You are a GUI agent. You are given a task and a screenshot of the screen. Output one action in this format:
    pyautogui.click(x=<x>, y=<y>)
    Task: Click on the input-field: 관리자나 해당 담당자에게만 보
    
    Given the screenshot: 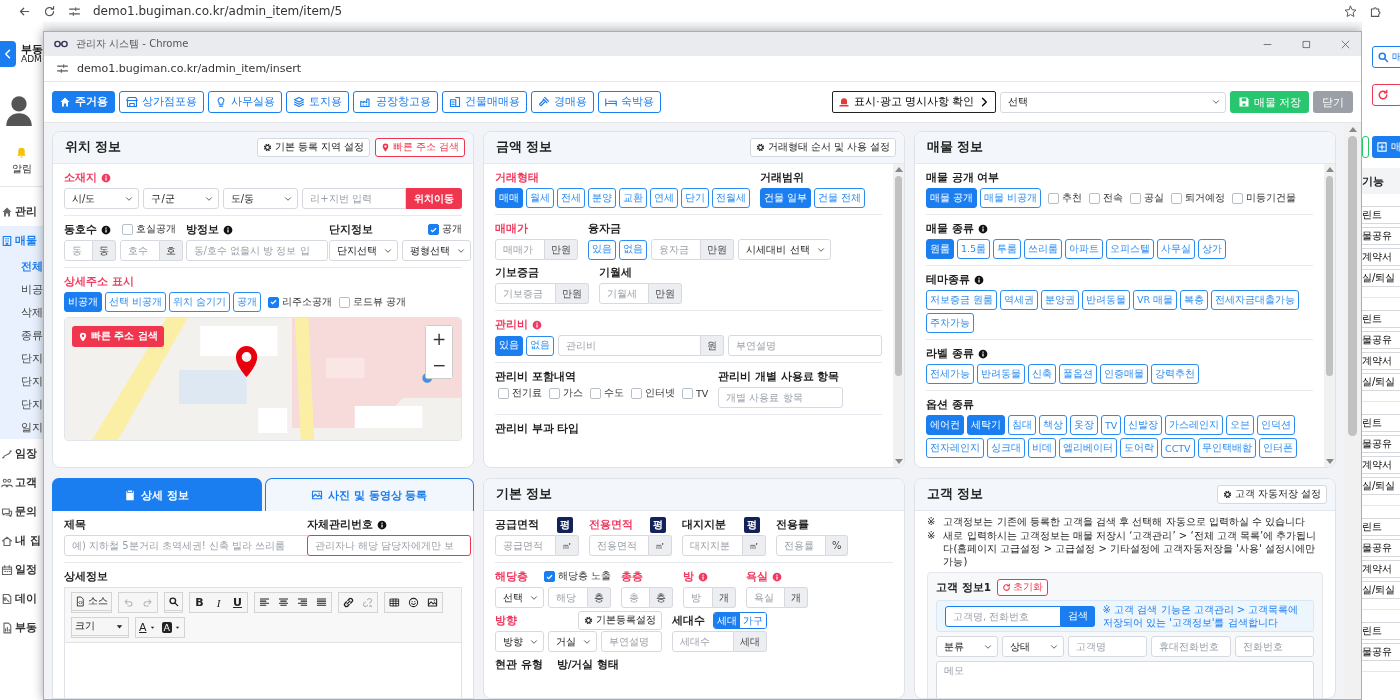 What is the action you would take?
    pyautogui.click(x=388, y=545)
    